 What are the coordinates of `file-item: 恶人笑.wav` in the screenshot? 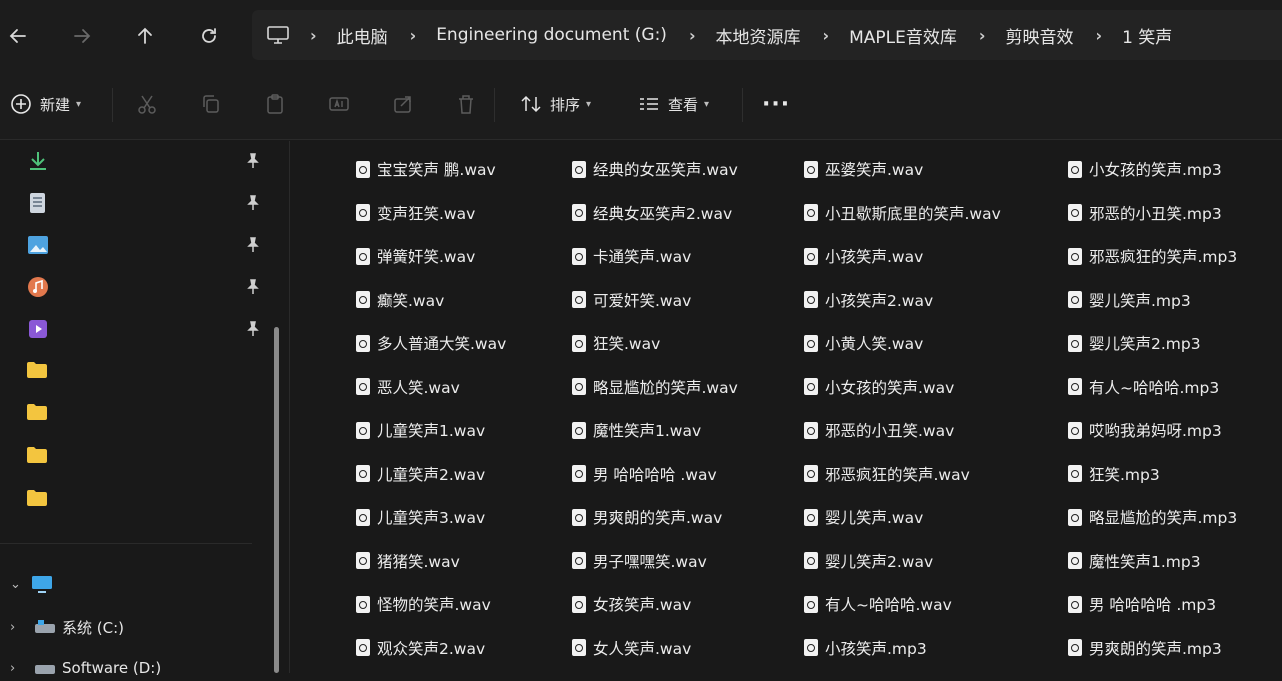 It's located at (408, 387).